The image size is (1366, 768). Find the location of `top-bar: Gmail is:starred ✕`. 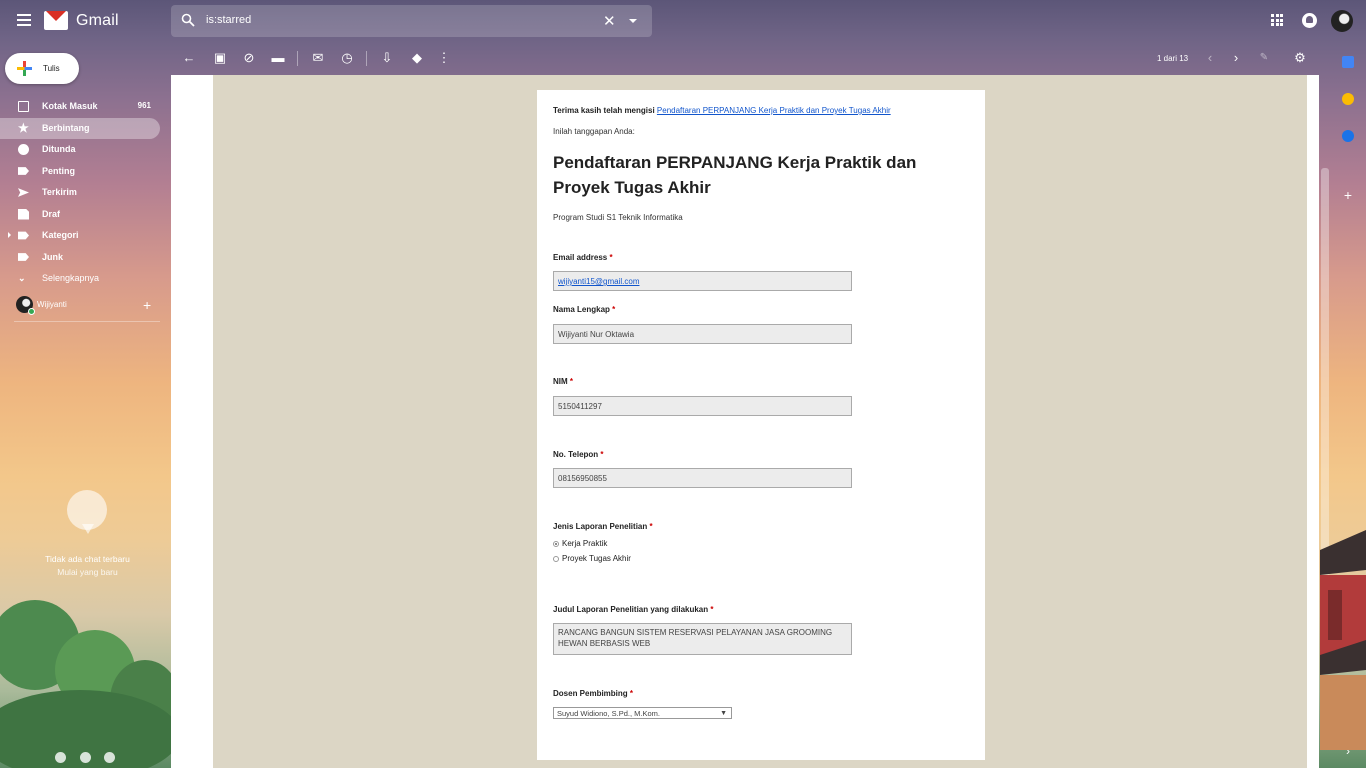

top-bar: Gmail is:starred ✕ is located at coordinates (683, 21).